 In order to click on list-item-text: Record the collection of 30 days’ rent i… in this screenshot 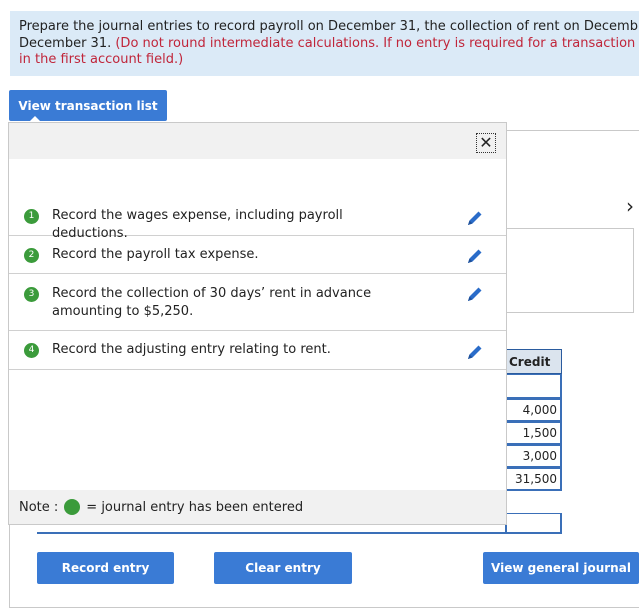, I will do `click(212, 302)`.